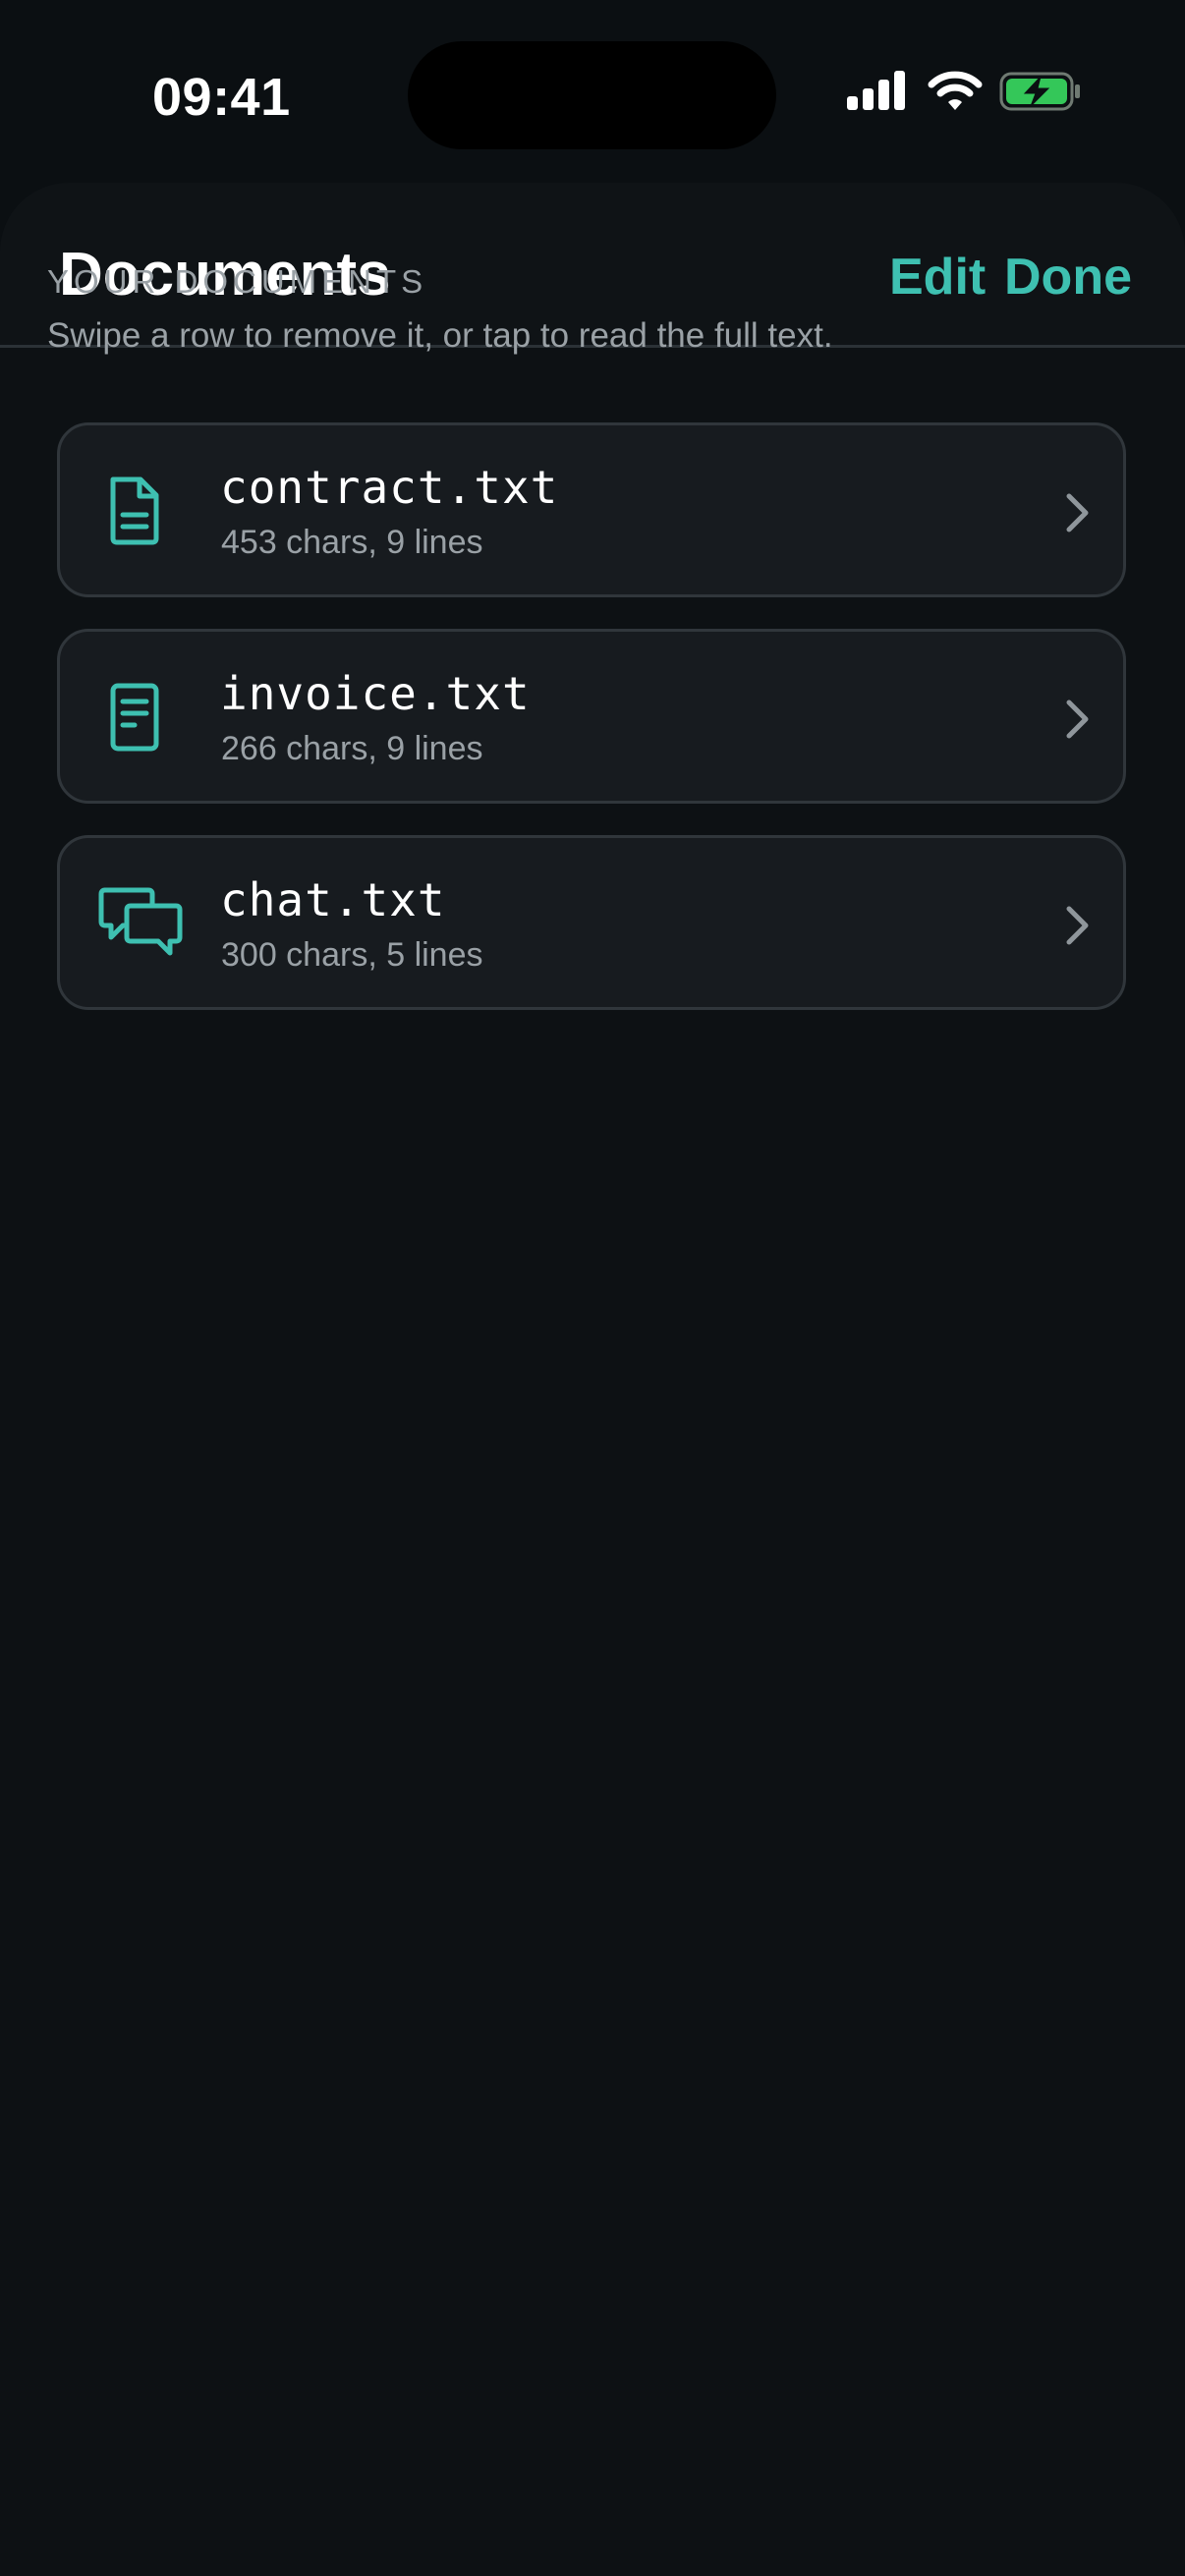 This screenshot has width=1185, height=2576. What do you see at coordinates (333, 899) in the screenshot?
I see `document-name: chat.txt` at bounding box center [333, 899].